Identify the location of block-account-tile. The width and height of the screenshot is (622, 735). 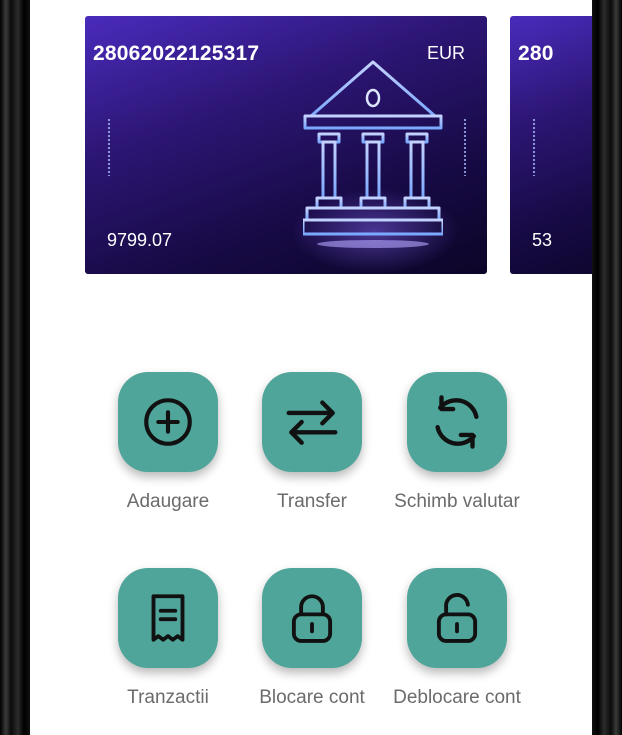
(312, 618).